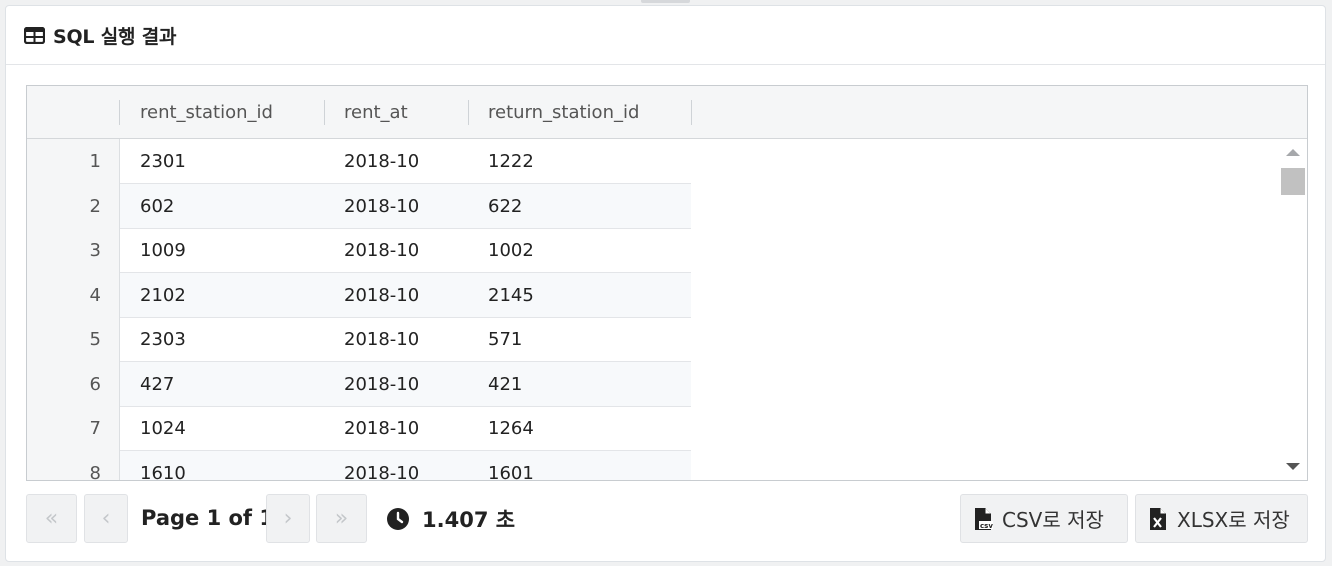 The image size is (1332, 566). What do you see at coordinates (222, 112) in the screenshot?
I see `column-header-rent-station-id: rent_station_id` at bounding box center [222, 112].